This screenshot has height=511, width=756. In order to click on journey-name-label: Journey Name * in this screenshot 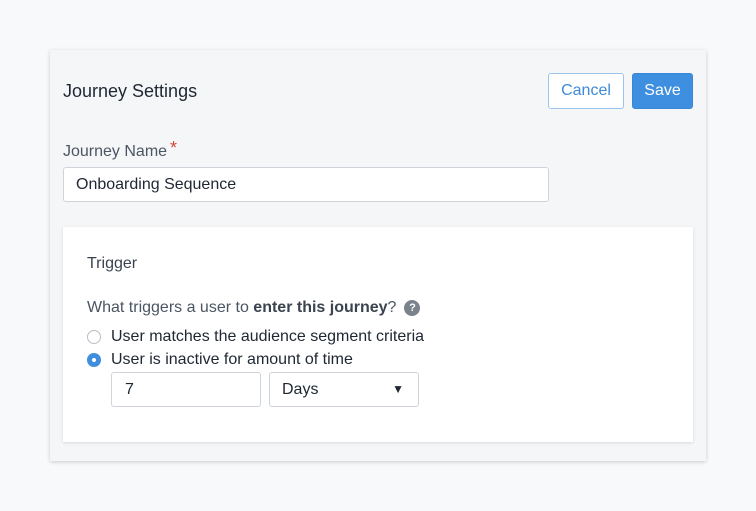, I will do `click(120, 150)`.